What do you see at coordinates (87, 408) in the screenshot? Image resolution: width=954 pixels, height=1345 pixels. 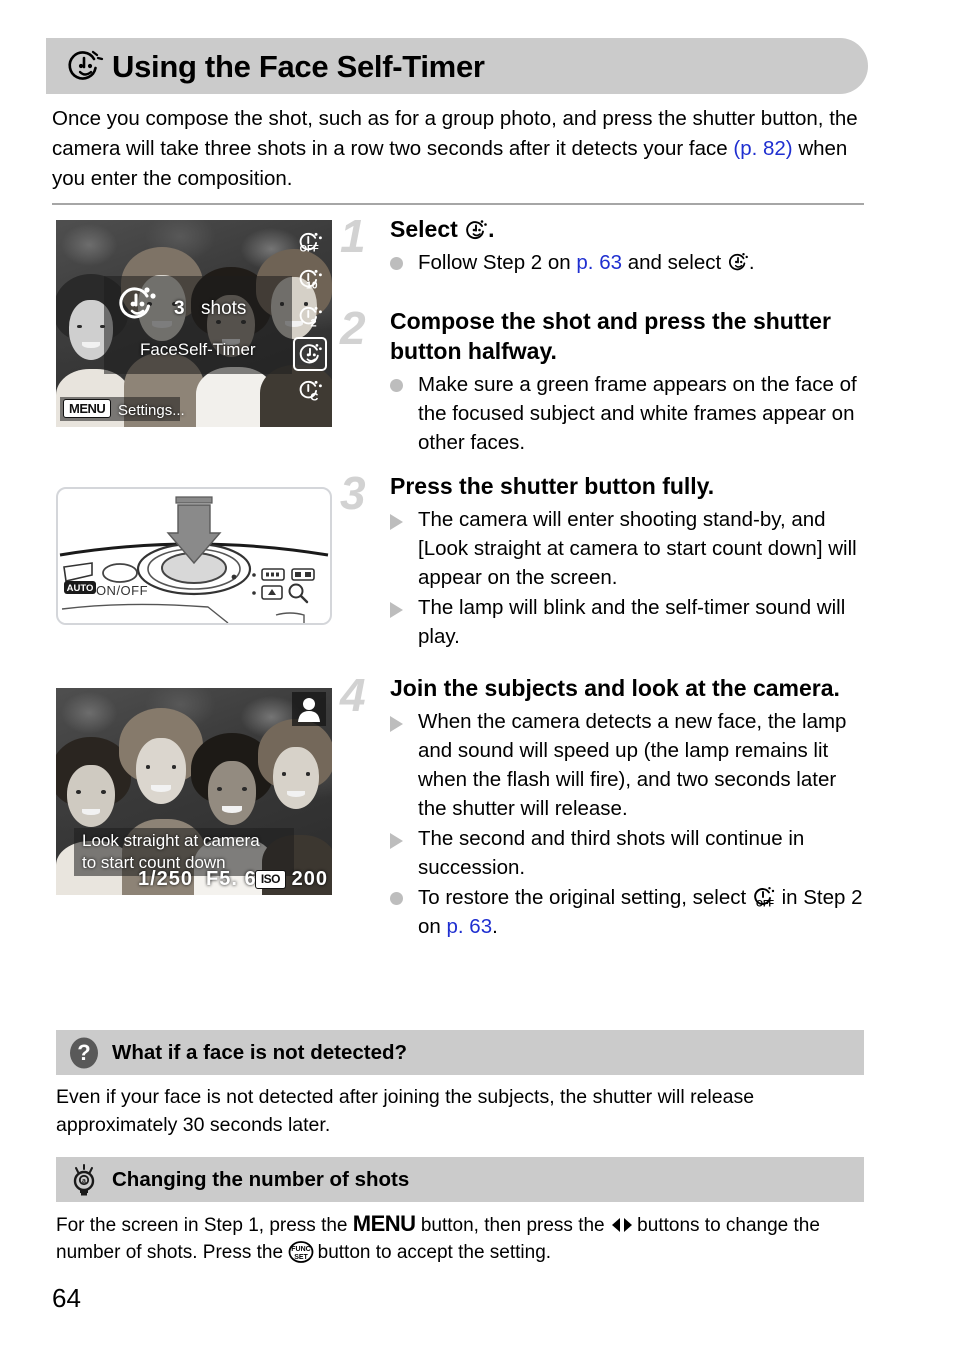 I see `menu-button-badge: MENU` at bounding box center [87, 408].